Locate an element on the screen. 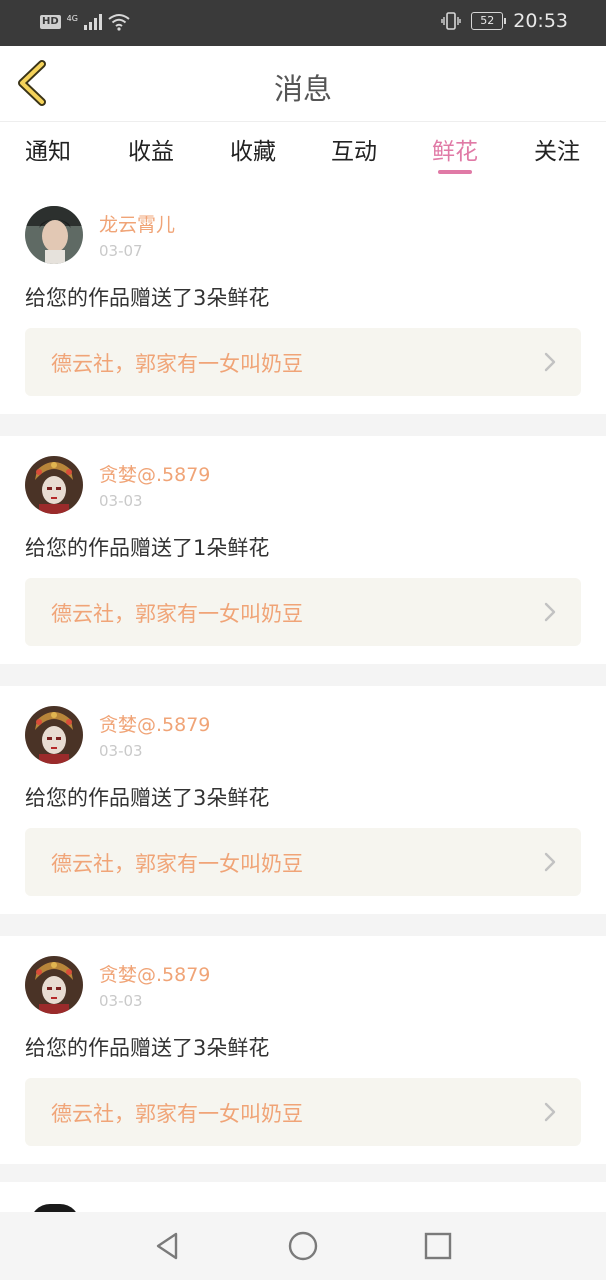 The height and width of the screenshot is (1280, 606). nav-home-icon is located at coordinates (303, 1246).